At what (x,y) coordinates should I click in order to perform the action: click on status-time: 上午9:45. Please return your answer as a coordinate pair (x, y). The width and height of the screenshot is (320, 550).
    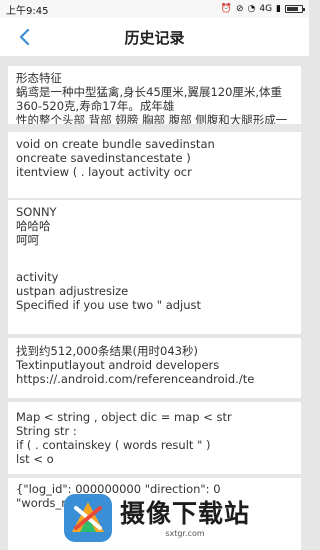
    Looking at the image, I should click on (27, 11).